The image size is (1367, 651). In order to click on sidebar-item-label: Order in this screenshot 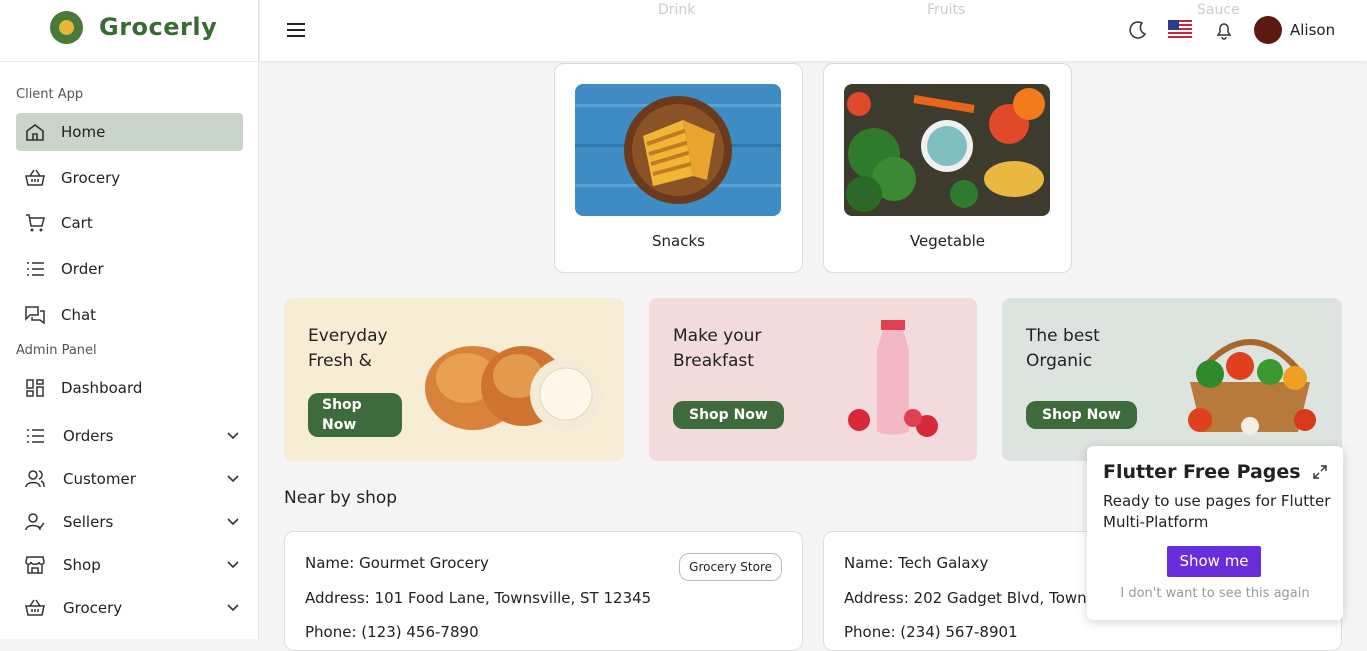, I will do `click(82, 269)`.